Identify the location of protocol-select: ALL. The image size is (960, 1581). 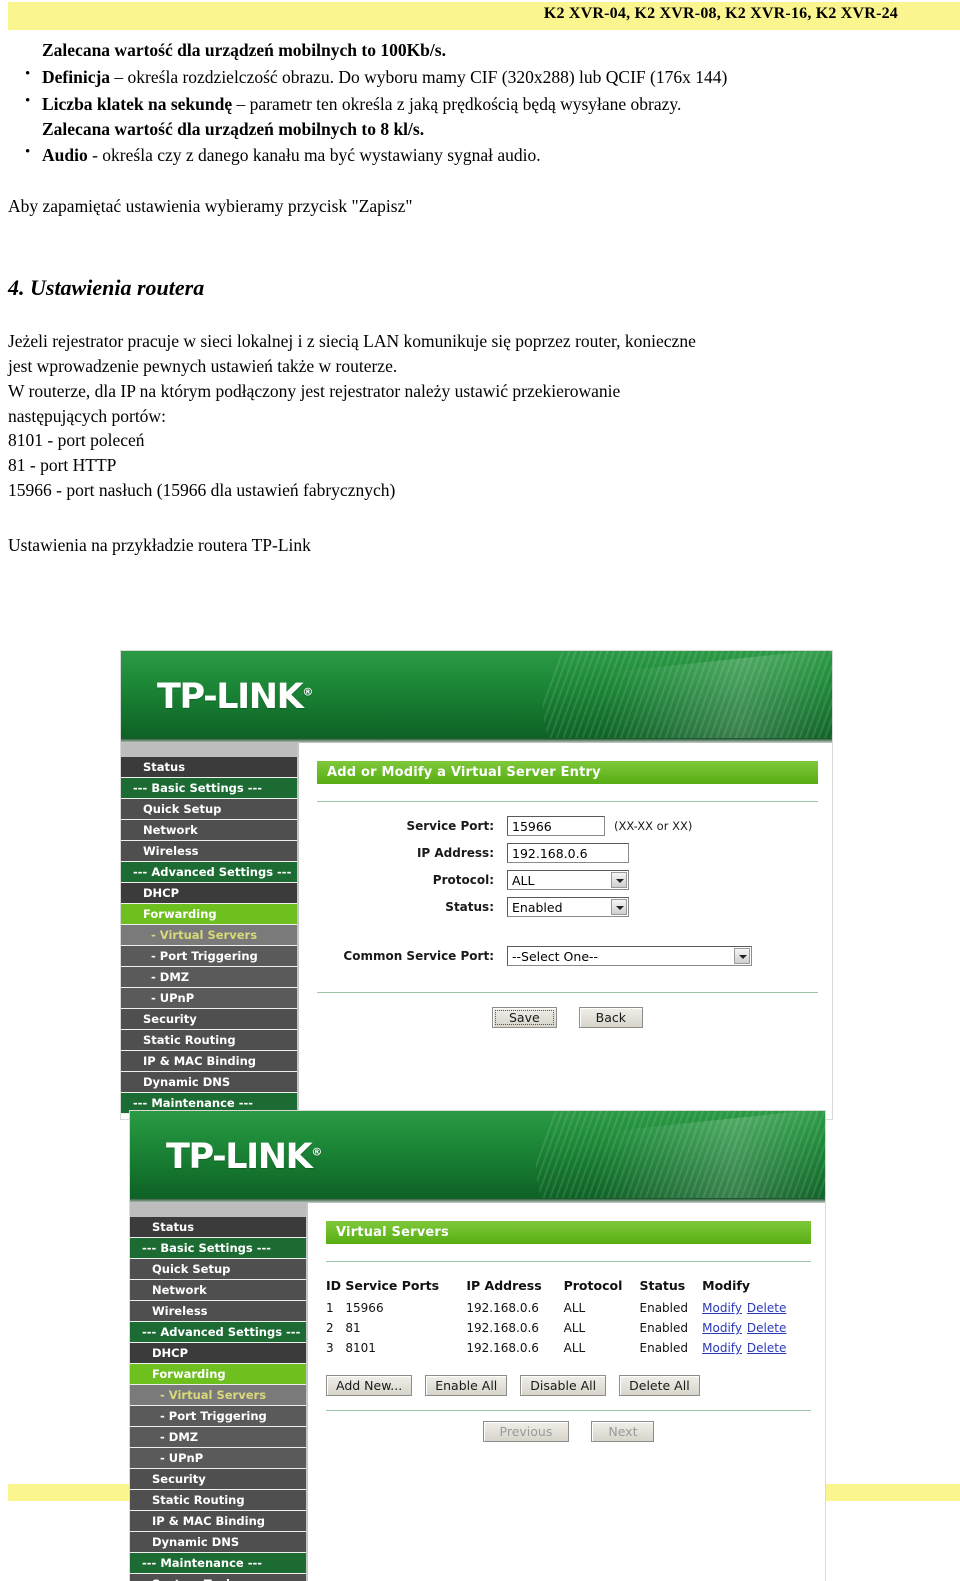
(568, 880).